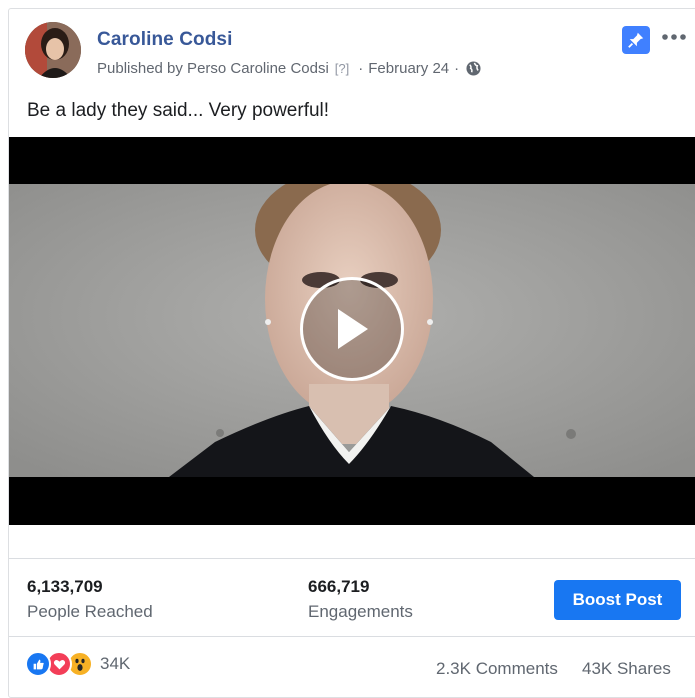  Describe the element at coordinates (178, 110) in the screenshot. I see `post-caption: Be a lady they said... Very powerful!` at that location.